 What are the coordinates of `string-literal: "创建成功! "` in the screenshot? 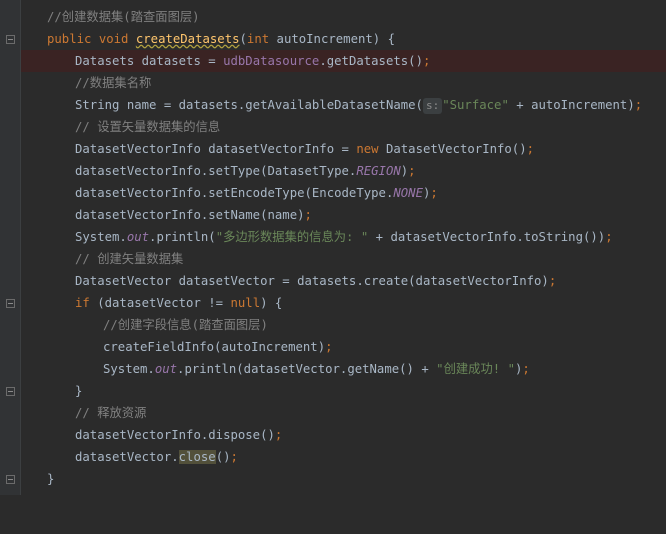 It's located at (475, 369).